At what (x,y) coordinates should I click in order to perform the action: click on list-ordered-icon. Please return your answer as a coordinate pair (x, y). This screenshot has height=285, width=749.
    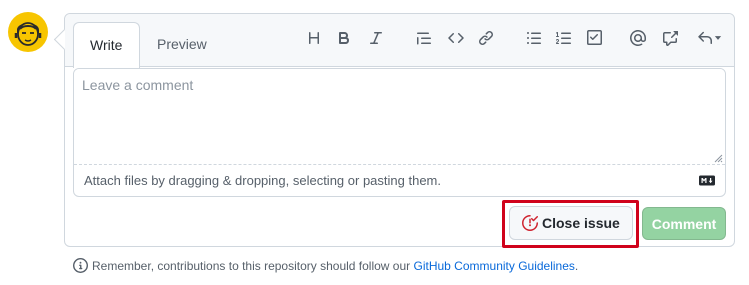
    Looking at the image, I should click on (563, 38).